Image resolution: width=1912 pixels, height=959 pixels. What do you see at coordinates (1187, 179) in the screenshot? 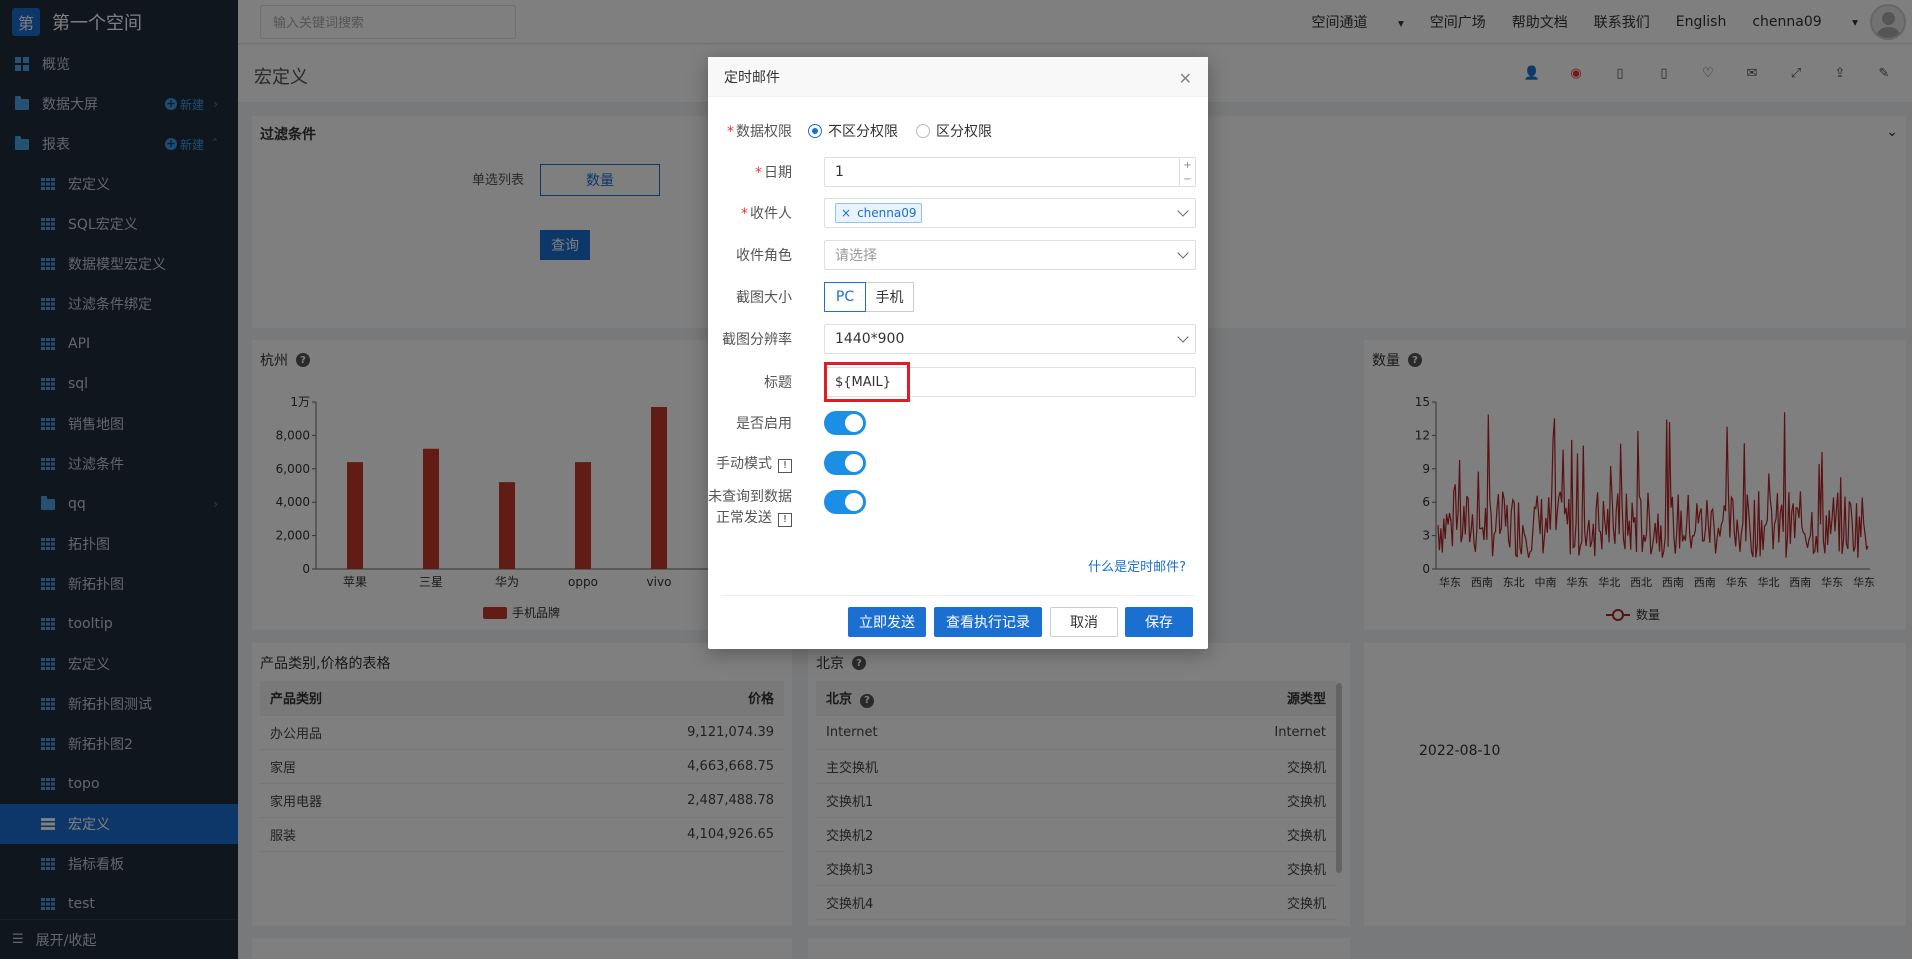
I see `decrement-icon: −` at bounding box center [1187, 179].